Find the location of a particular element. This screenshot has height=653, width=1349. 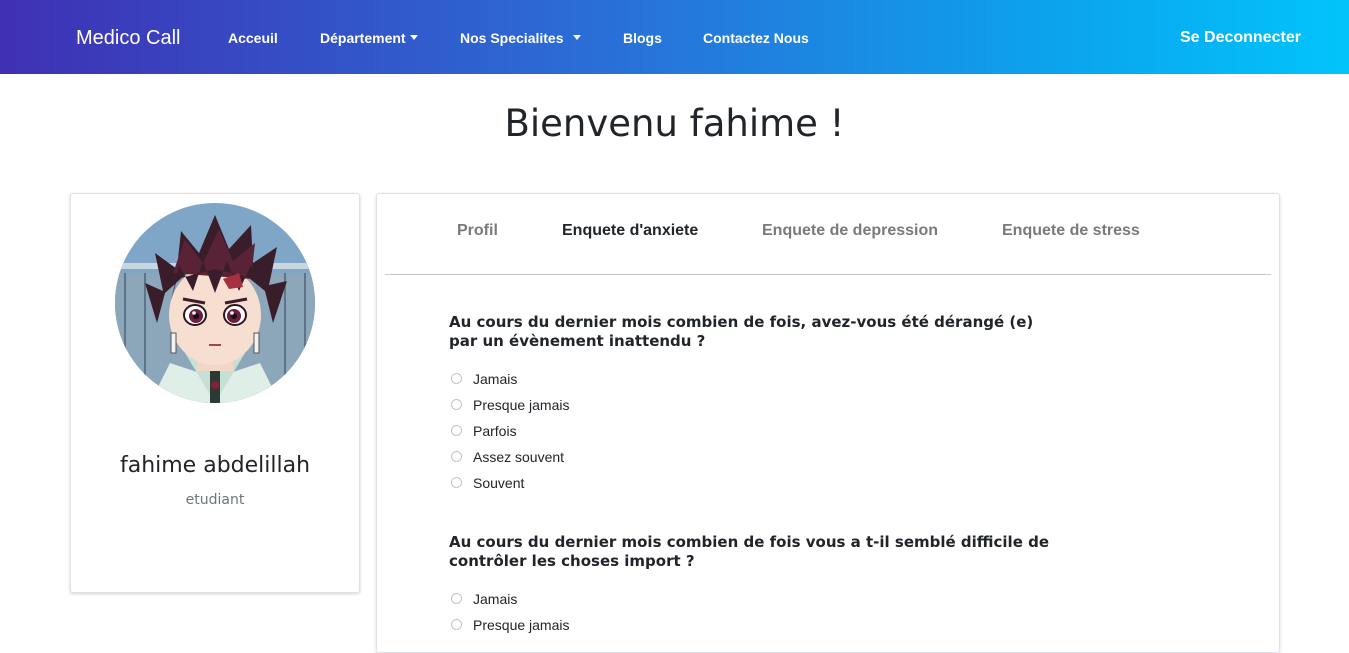

tab-divider is located at coordinates (828, 274).